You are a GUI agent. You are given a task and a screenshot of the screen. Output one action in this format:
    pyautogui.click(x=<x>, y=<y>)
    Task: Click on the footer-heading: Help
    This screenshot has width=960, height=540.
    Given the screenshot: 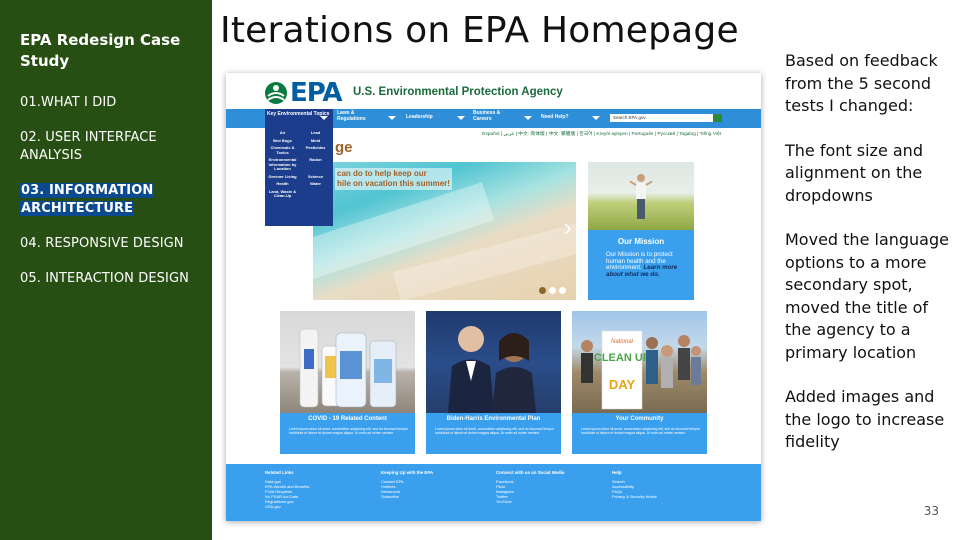 What is the action you would take?
    pyautogui.click(x=617, y=472)
    